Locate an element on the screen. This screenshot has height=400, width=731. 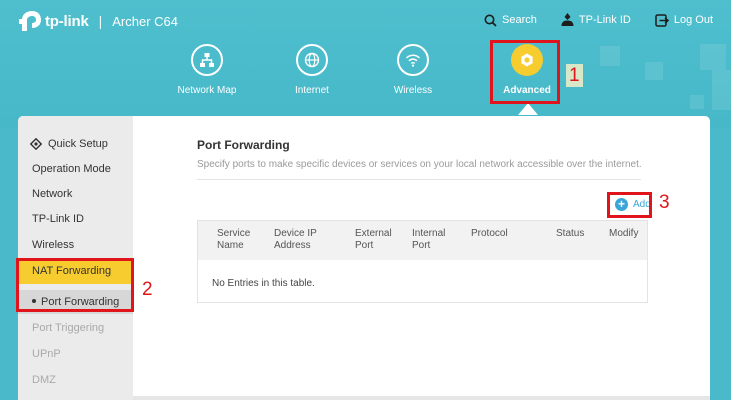
model-name: Archer C64 is located at coordinates (145, 21).